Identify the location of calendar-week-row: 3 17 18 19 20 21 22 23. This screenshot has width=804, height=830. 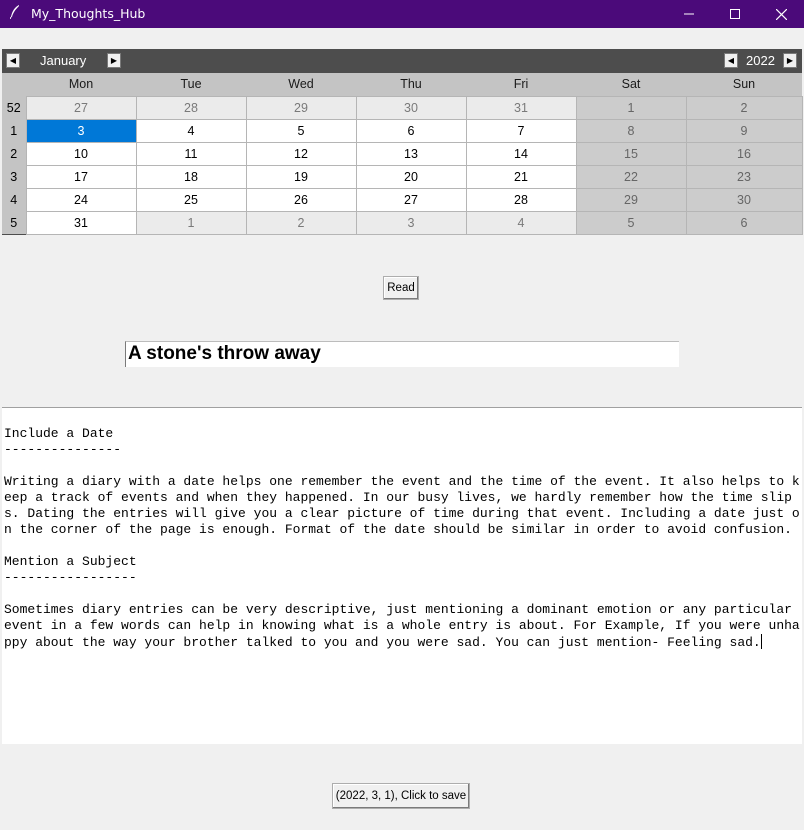
(402, 176).